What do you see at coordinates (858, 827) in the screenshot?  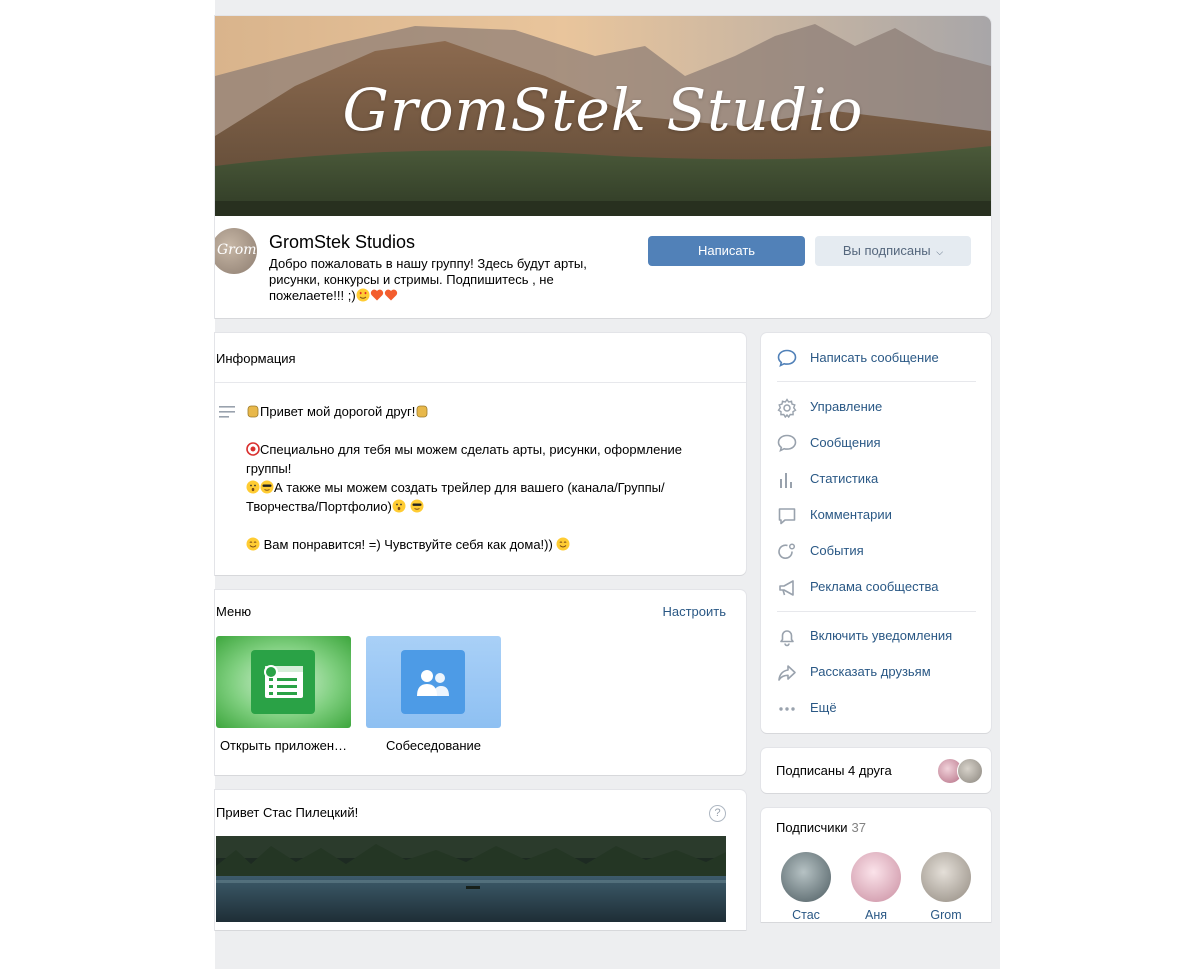 I see `subscribers-count: 37` at bounding box center [858, 827].